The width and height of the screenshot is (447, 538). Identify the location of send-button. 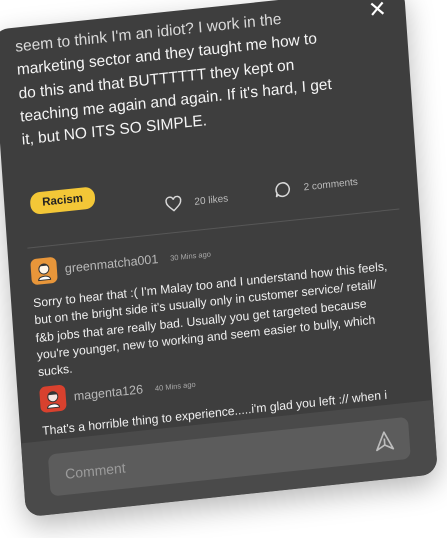
(384, 441).